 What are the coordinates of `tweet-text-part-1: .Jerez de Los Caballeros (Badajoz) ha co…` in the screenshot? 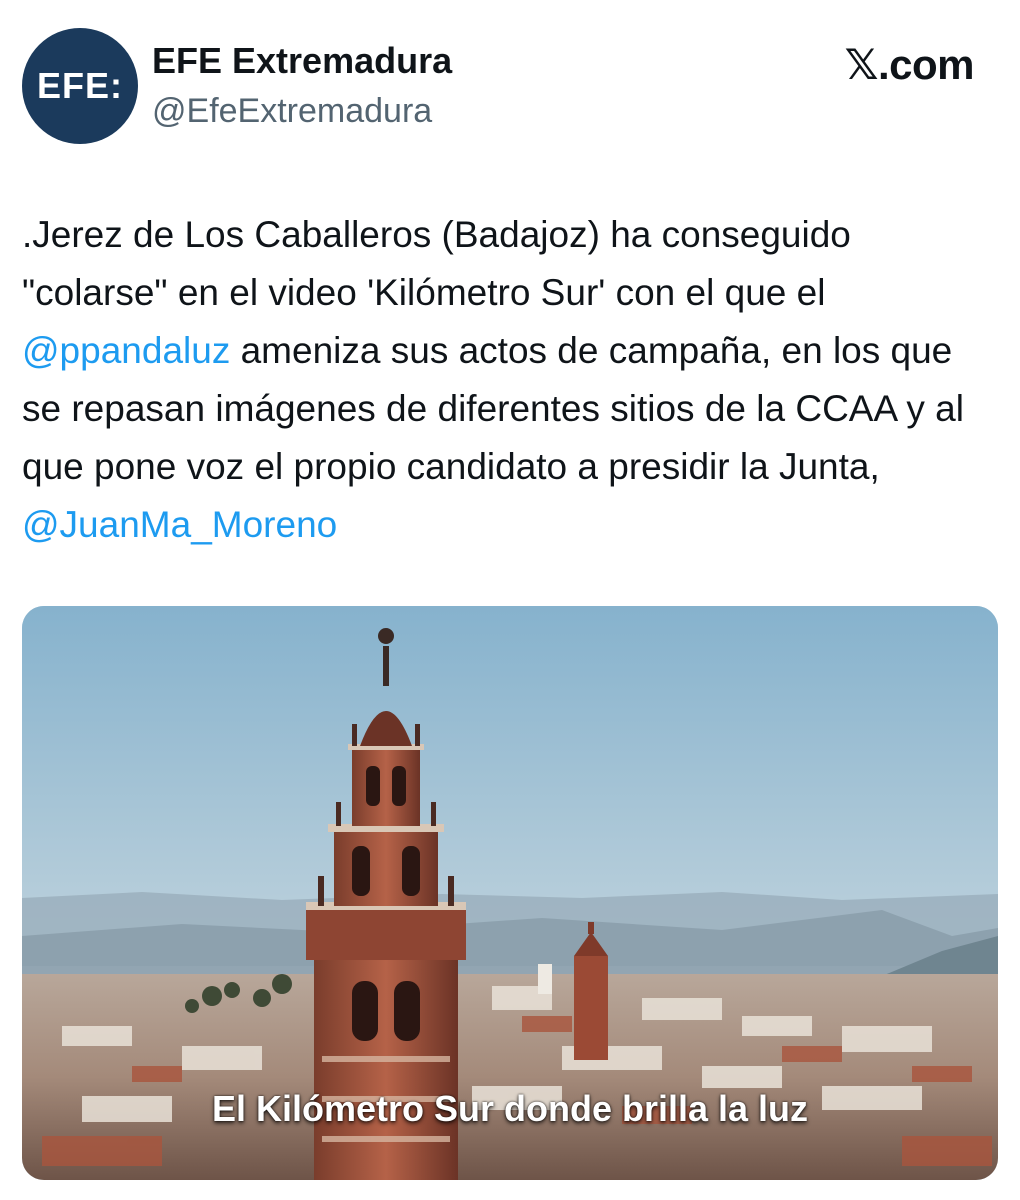 It's located at (436, 263).